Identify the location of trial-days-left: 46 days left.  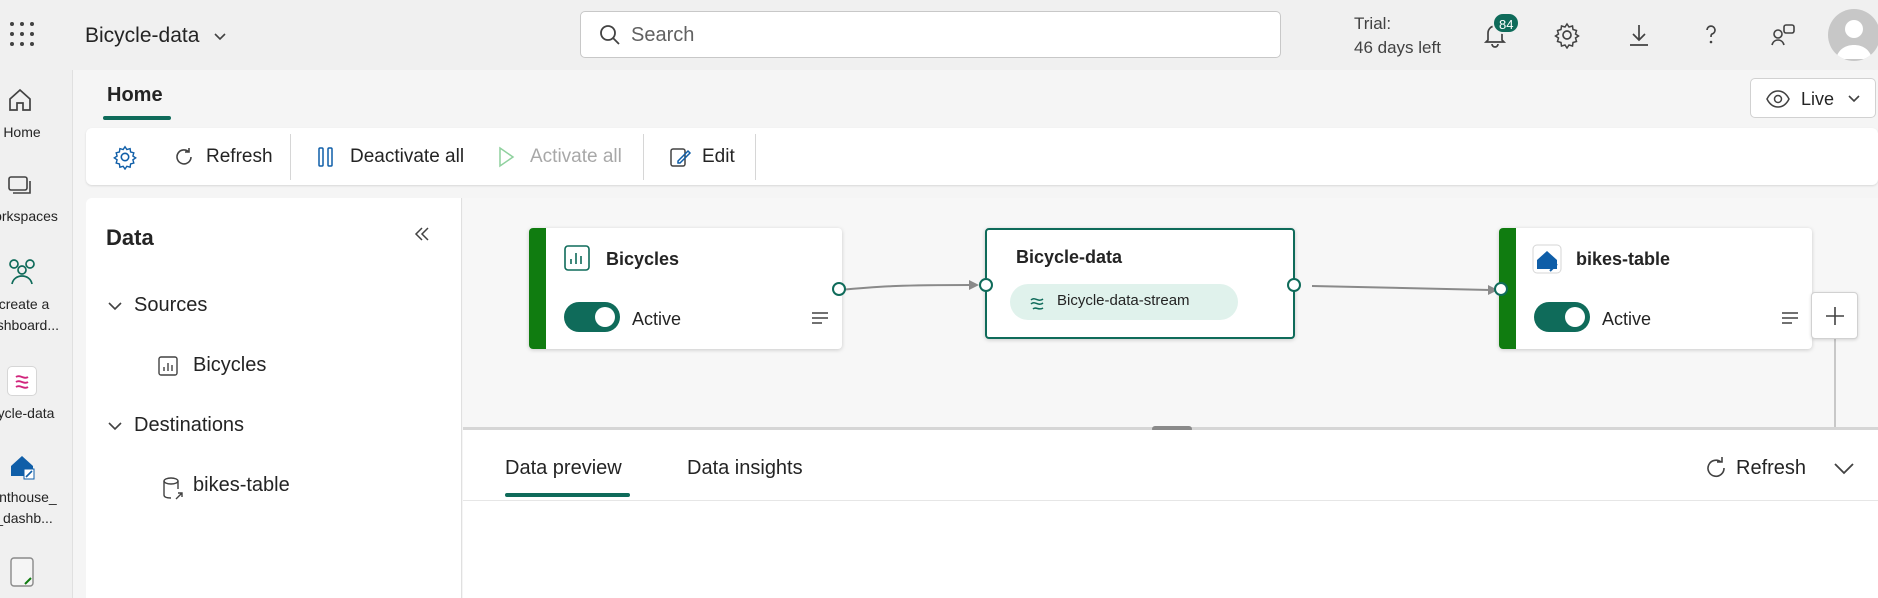
(1397, 47).